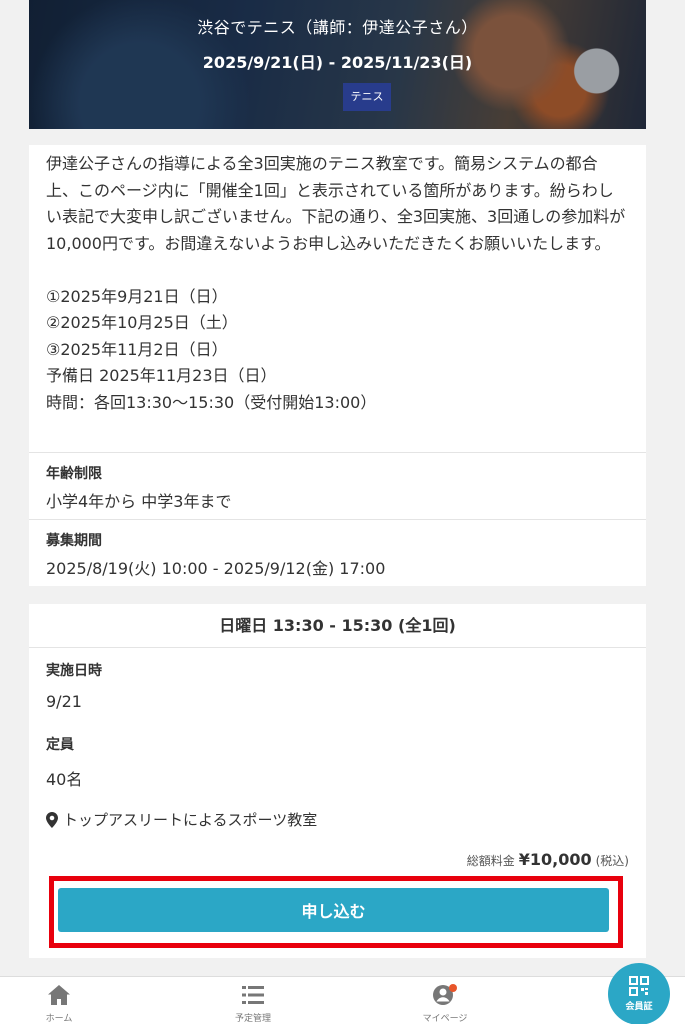 The height and width of the screenshot is (1024, 685). I want to click on member-card-button: 会員証, so click(639, 993).